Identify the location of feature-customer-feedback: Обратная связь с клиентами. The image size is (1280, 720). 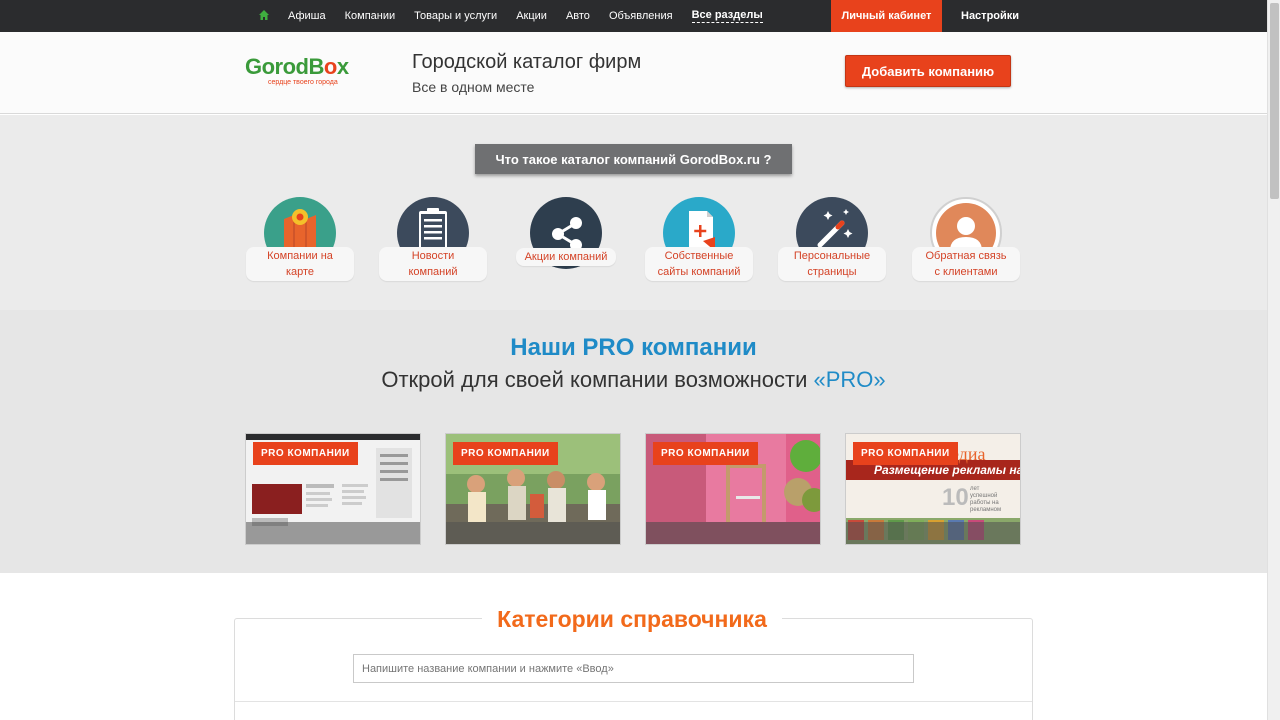
(966, 240).